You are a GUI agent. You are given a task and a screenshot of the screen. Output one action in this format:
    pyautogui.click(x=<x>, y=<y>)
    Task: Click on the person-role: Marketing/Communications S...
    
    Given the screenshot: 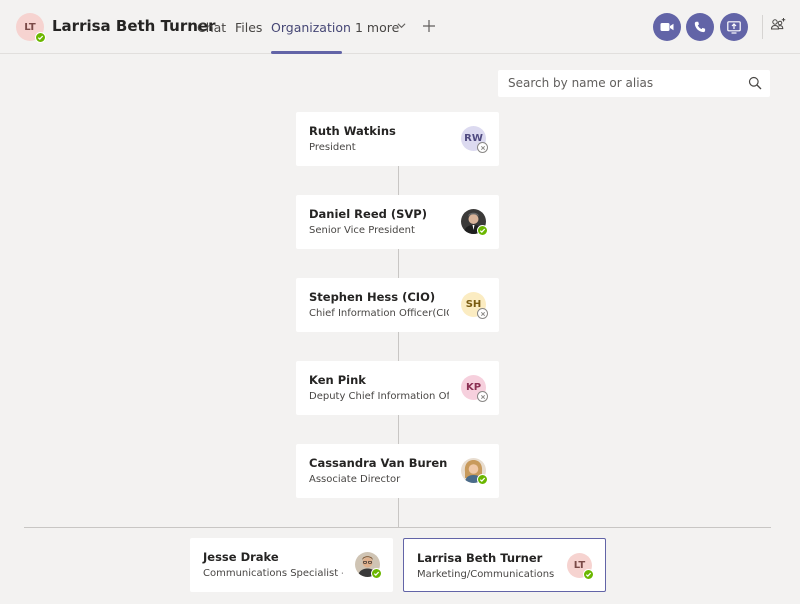 What is the action you would take?
    pyautogui.click(x=487, y=574)
    